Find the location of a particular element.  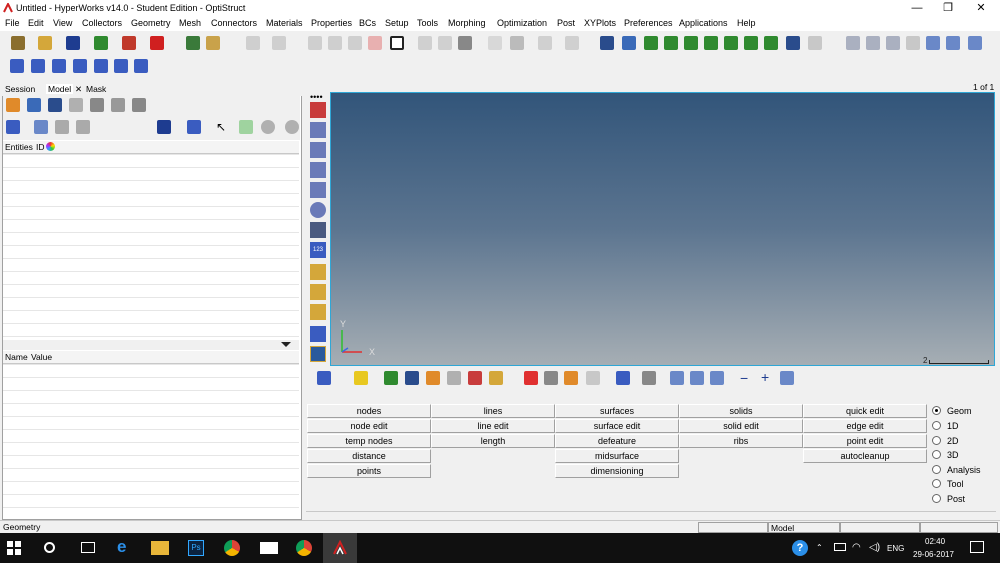

geometry-cleanup-icon is located at coordinates (324, 378).